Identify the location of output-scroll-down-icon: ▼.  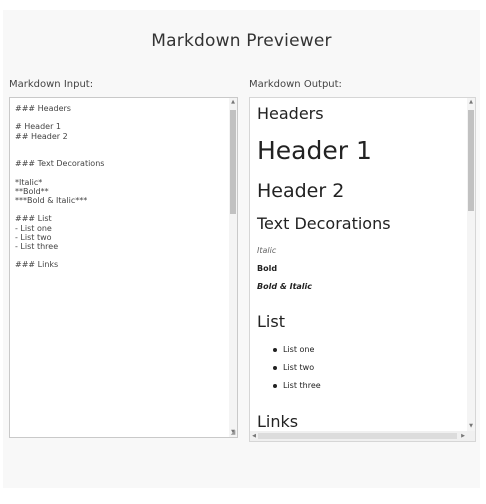
(471, 426).